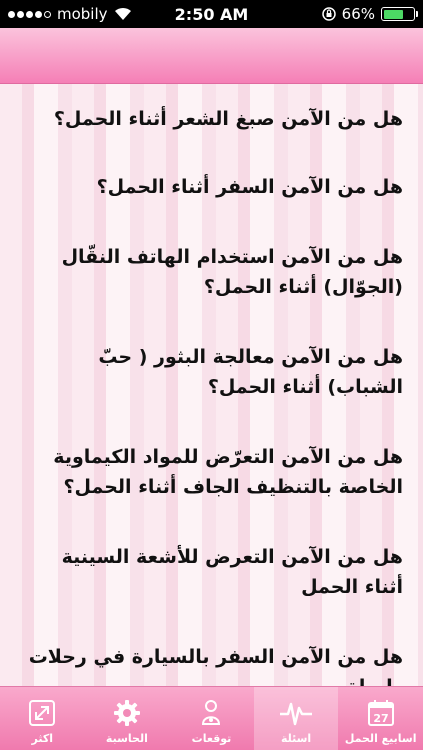 Image resolution: width=423 pixels, height=750 pixels. I want to click on tab-label: اسابيع الحمل, so click(380, 738).